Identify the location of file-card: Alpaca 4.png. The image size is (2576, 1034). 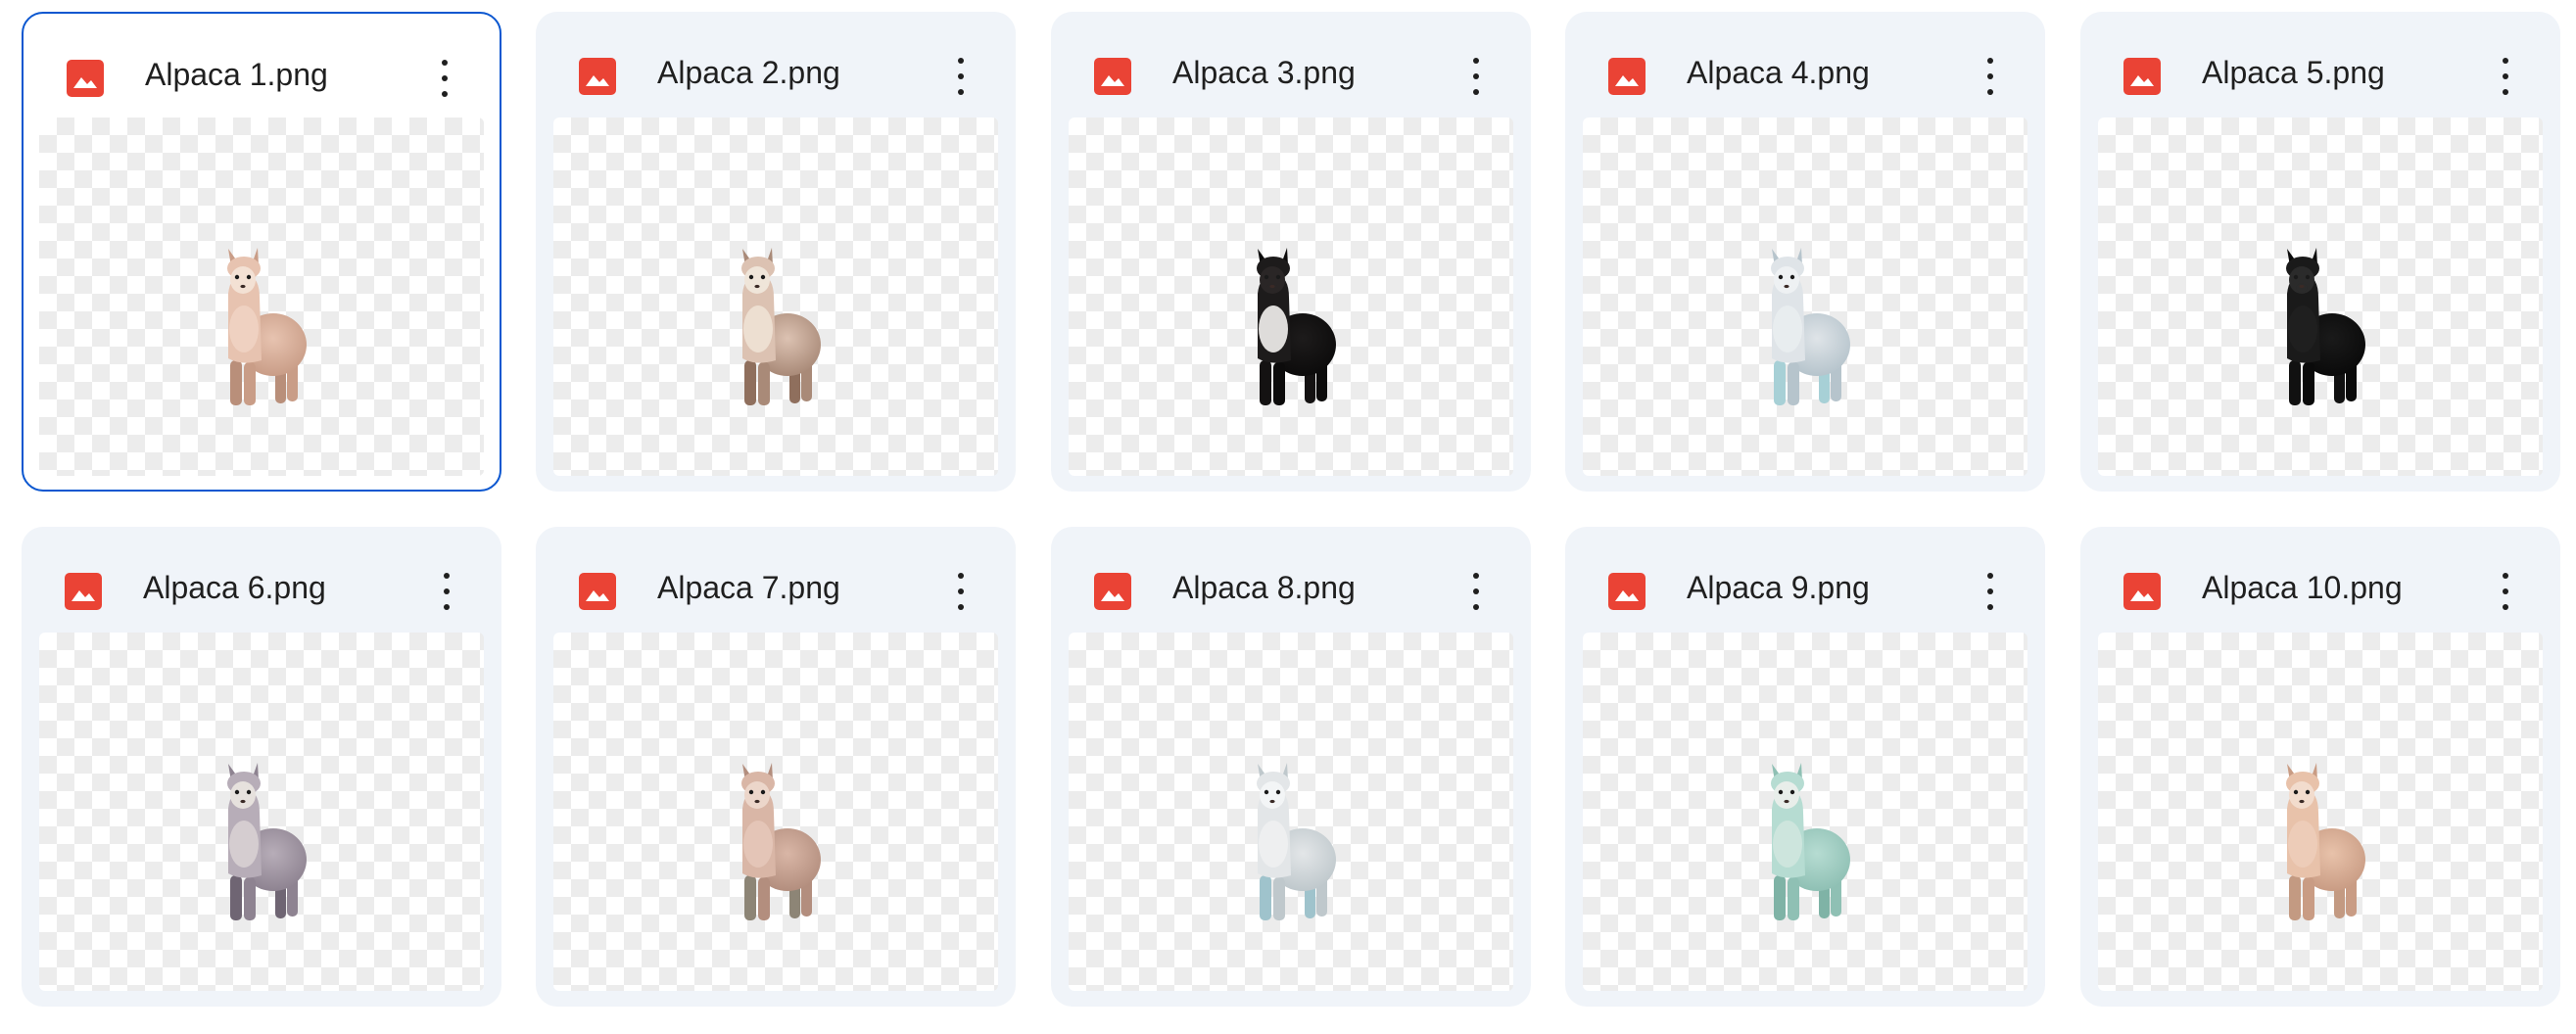
(1805, 252).